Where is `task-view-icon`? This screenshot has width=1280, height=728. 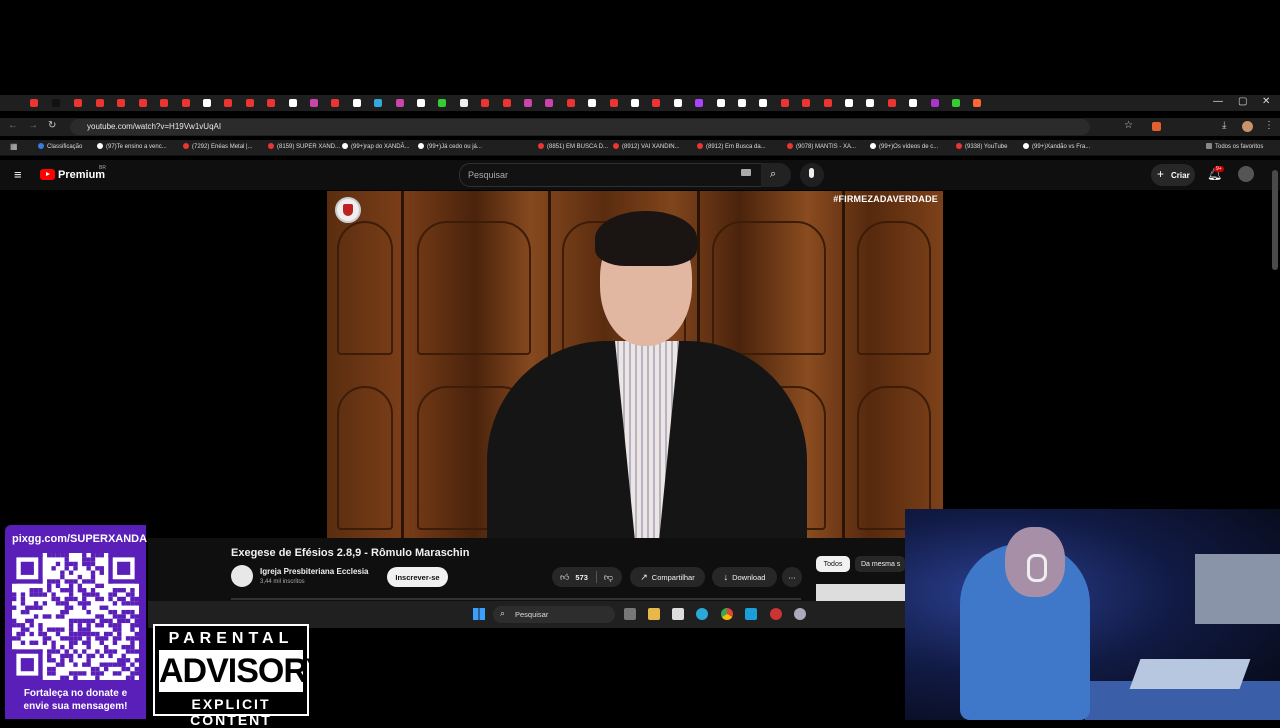
task-view-icon is located at coordinates (630, 614).